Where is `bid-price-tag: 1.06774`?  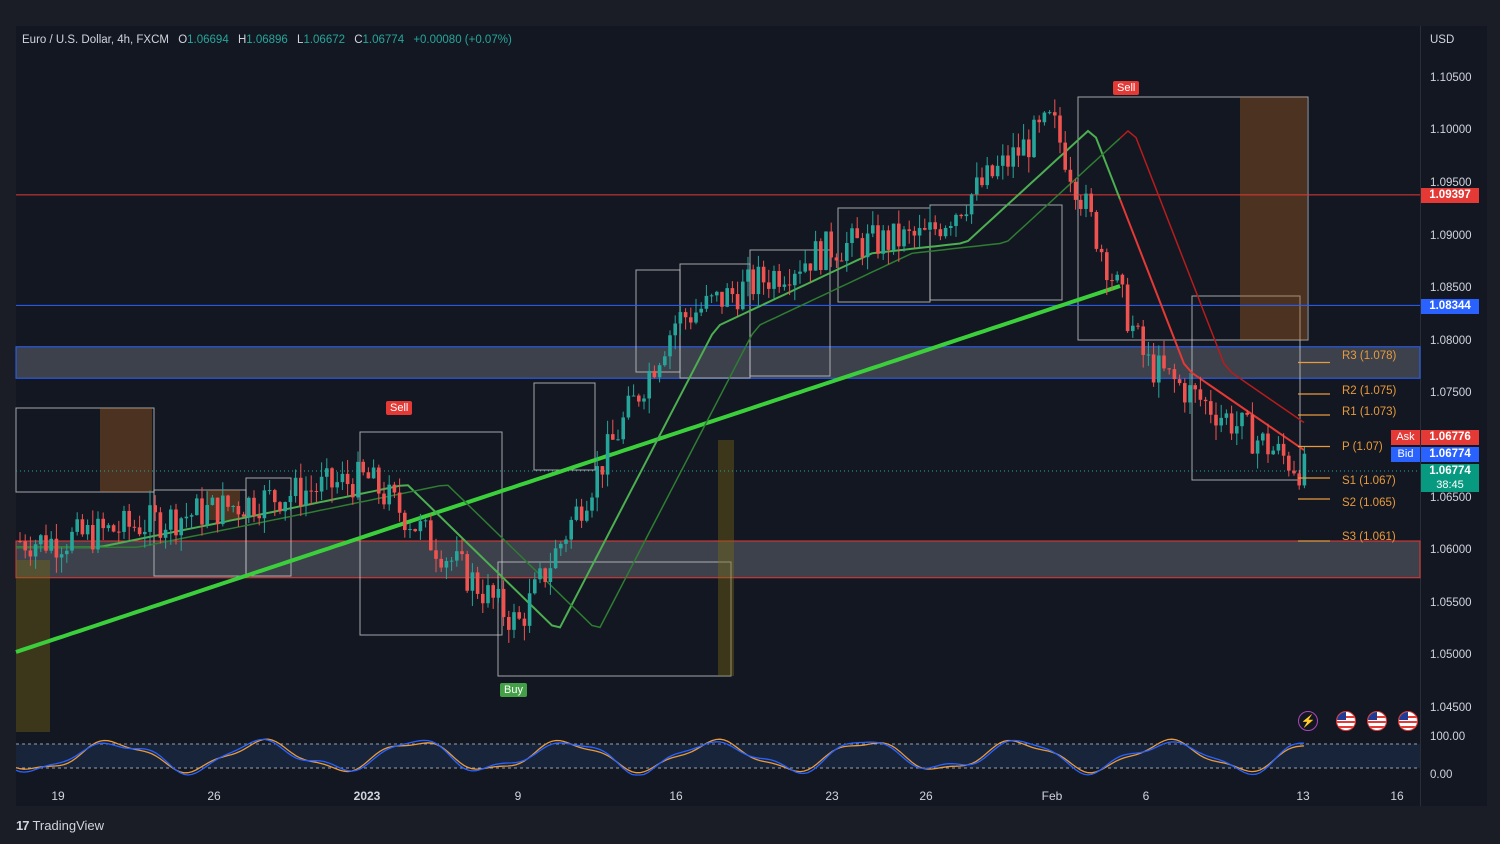 bid-price-tag: 1.06774 is located at coordinates (1450, 454).